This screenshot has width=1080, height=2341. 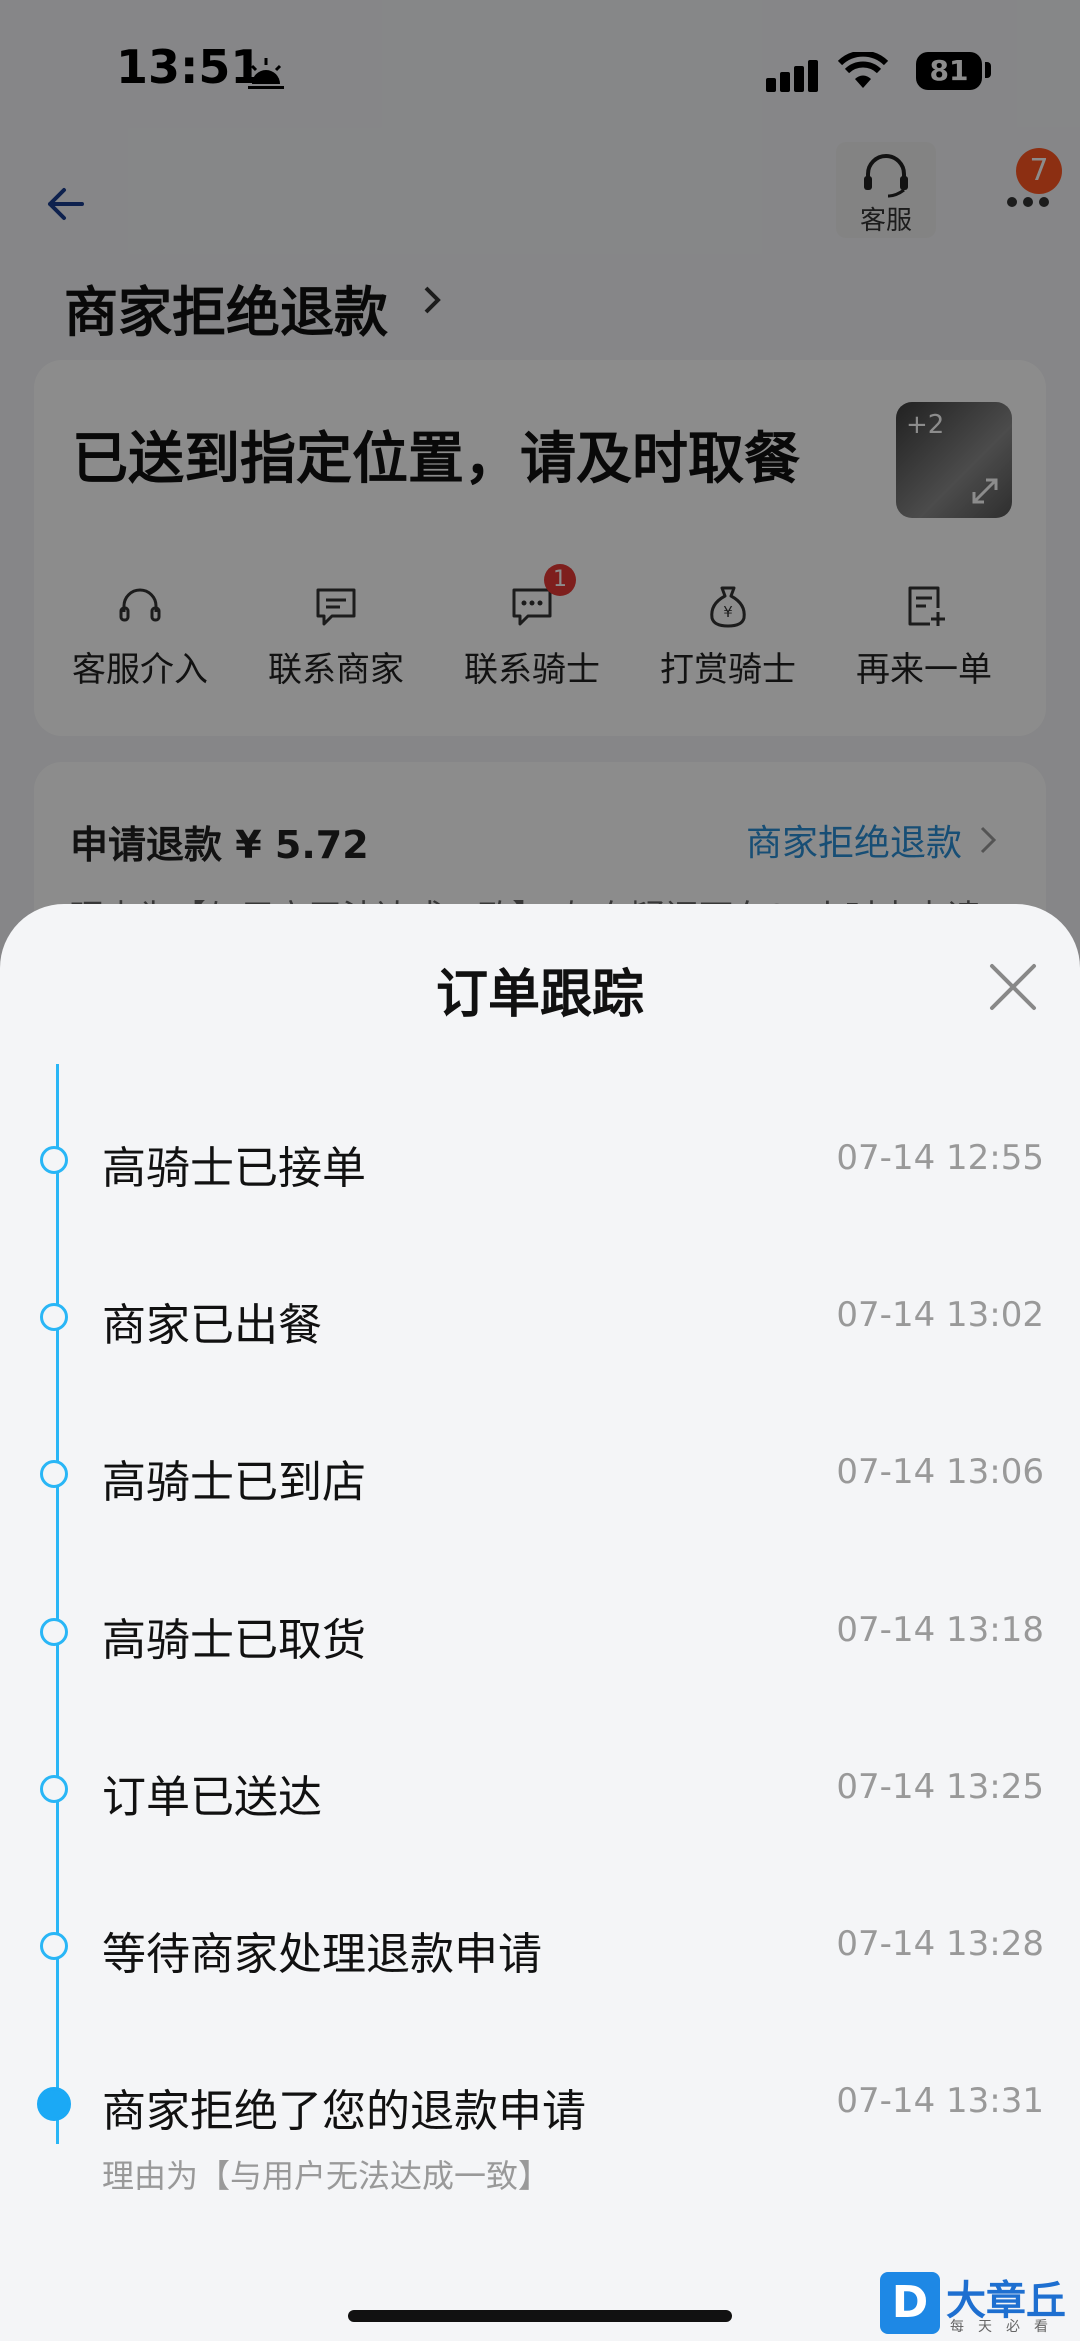 I want to click on timeline-item: 高骑士已到店 07-14 13:06, so click(x=540, y=1480).